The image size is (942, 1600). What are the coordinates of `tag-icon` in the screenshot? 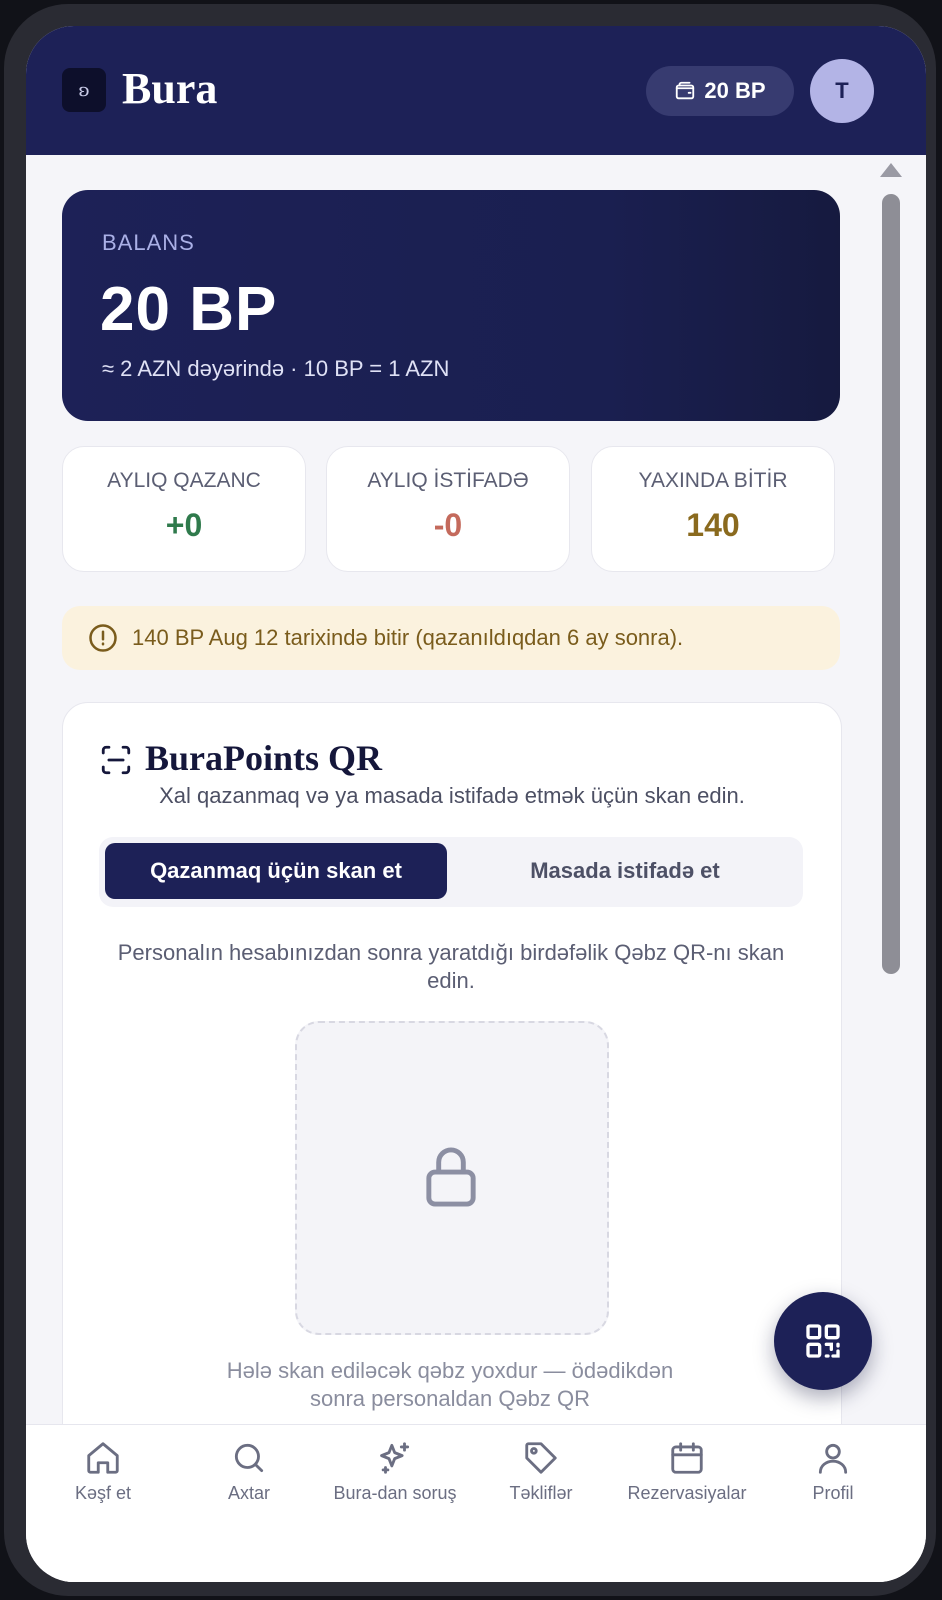 It's located at (541, 1458).